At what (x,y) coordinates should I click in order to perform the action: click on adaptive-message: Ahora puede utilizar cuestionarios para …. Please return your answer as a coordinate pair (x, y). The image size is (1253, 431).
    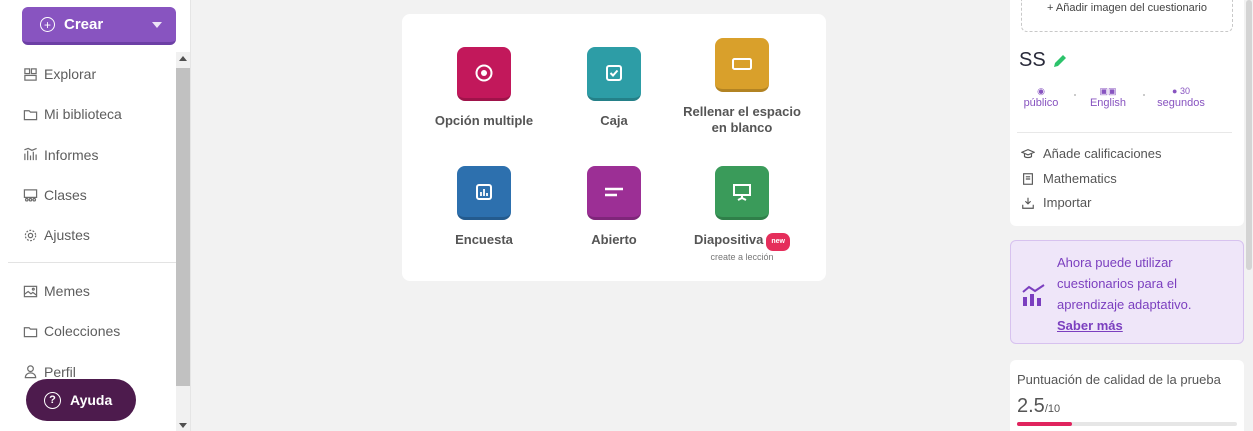
    Looking at the image, I should click on (1124, 283).